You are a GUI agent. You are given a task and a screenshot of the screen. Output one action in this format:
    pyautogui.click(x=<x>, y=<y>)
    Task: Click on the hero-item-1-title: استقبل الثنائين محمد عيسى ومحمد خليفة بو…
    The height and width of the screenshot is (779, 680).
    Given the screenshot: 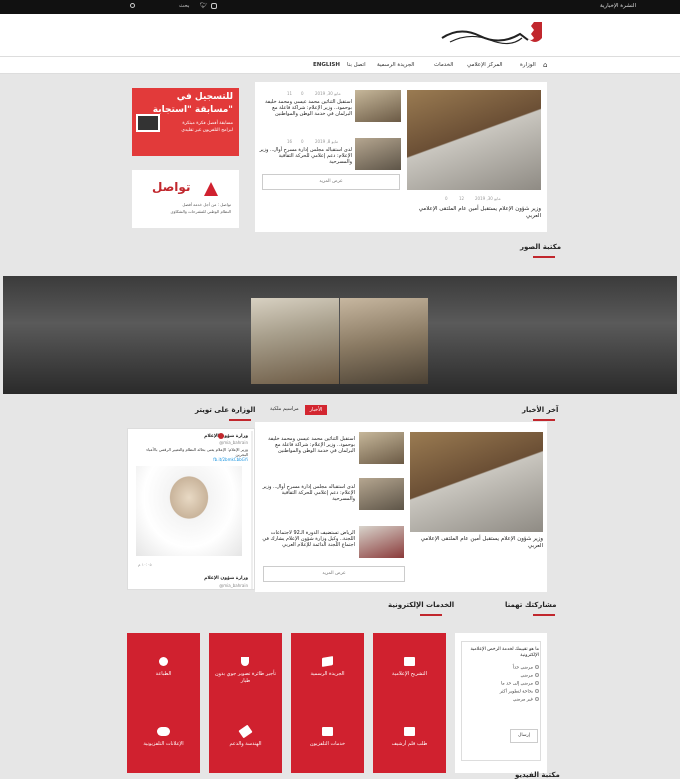 What is the action you would take?
    pyautogui.click(x=305, y=108)
    